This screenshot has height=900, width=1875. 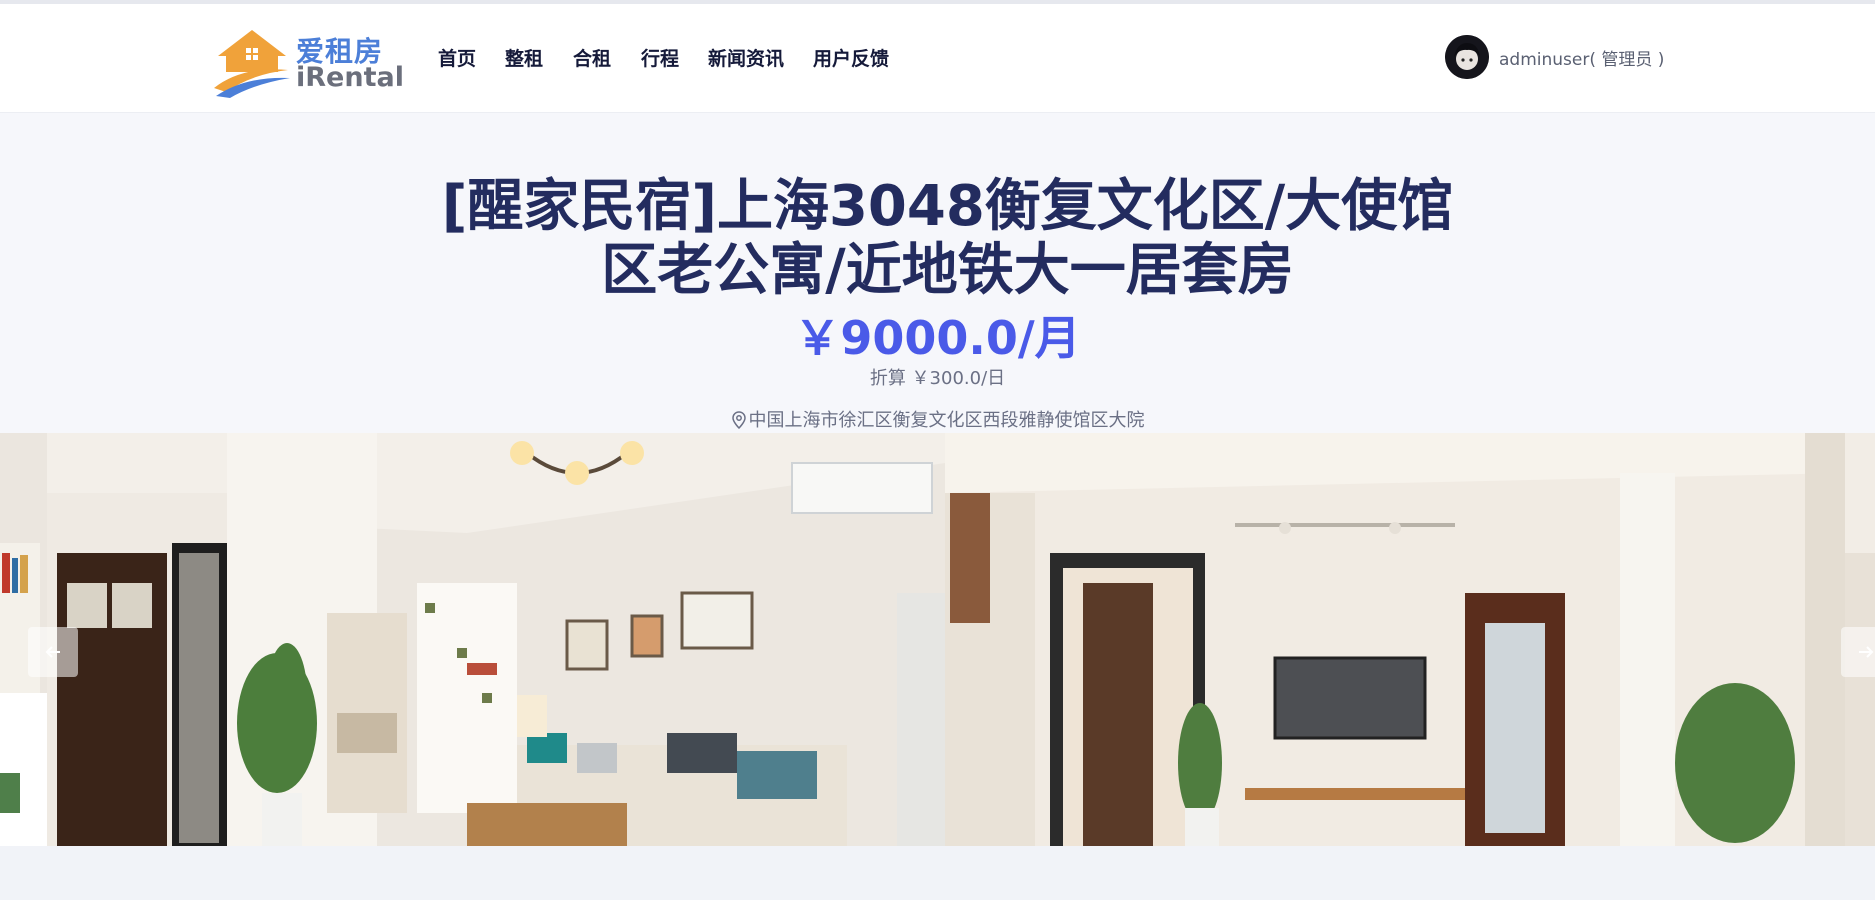 I want to click on user-menu: adminuser( 管理员 ), so click(x=1554, y=57).